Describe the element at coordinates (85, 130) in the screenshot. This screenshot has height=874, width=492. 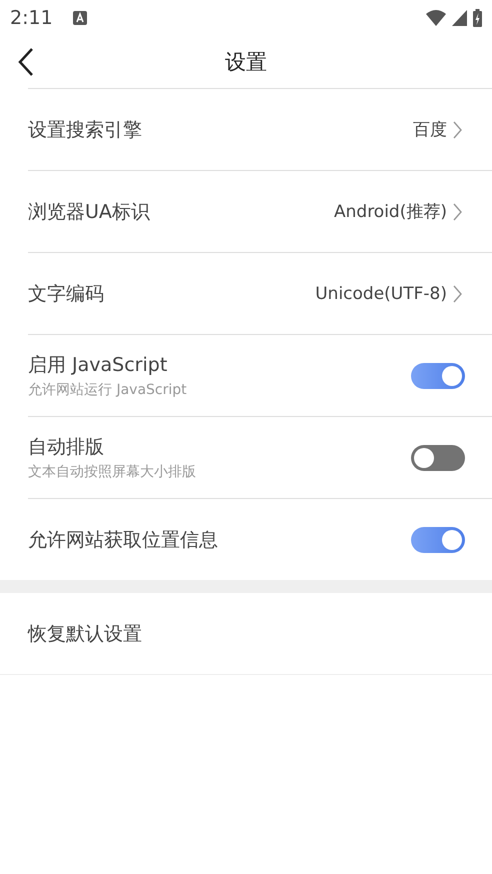
I see `setting-label: 设置搜索引擎` at that location.